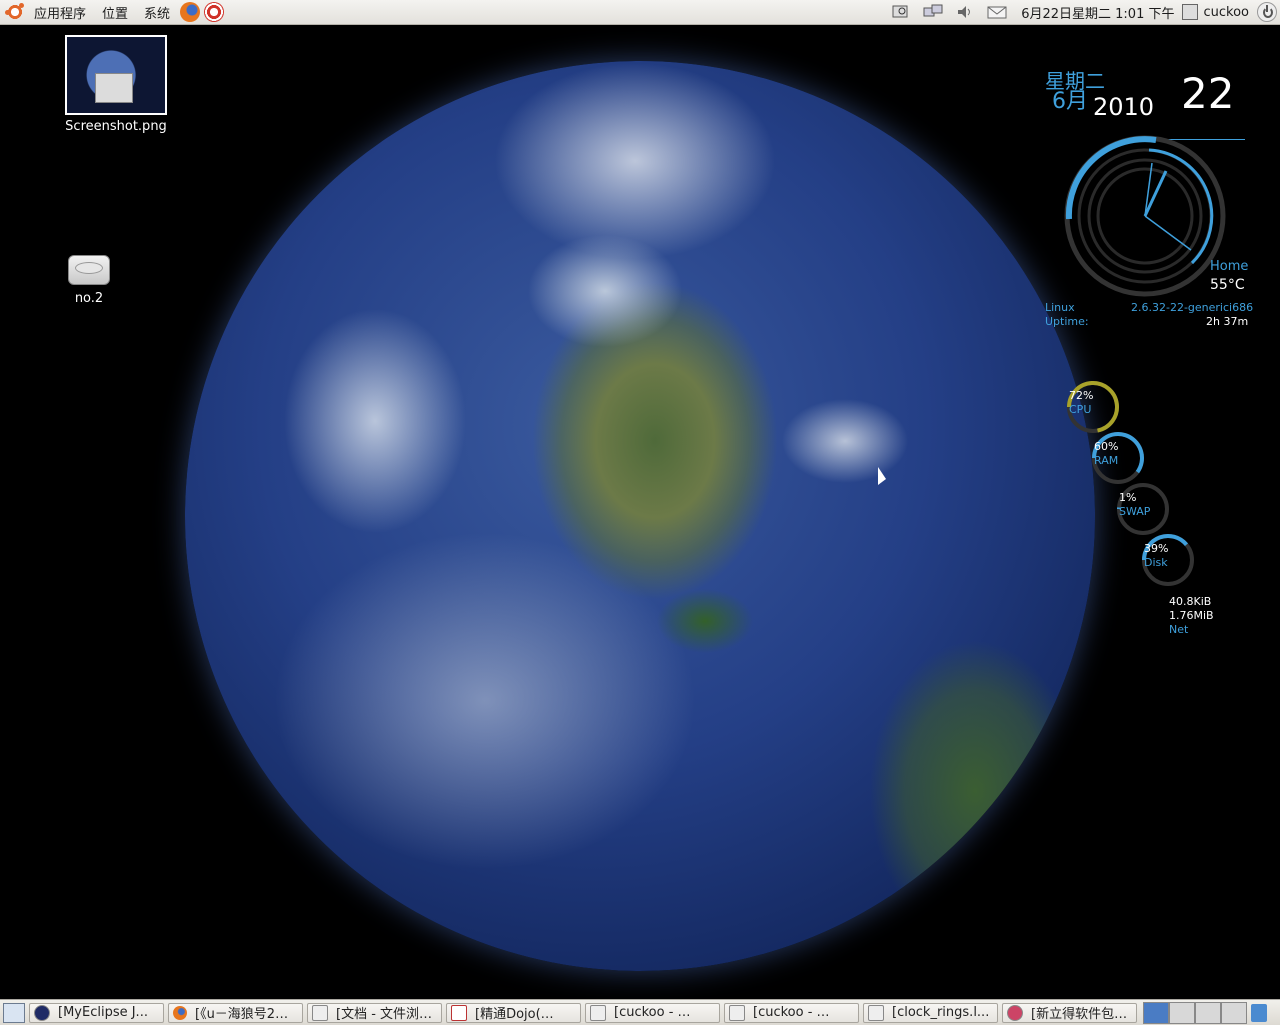 The width and height of the screenshot is (1280, 1025). I want to click on volume-icon, so click(965, 12).